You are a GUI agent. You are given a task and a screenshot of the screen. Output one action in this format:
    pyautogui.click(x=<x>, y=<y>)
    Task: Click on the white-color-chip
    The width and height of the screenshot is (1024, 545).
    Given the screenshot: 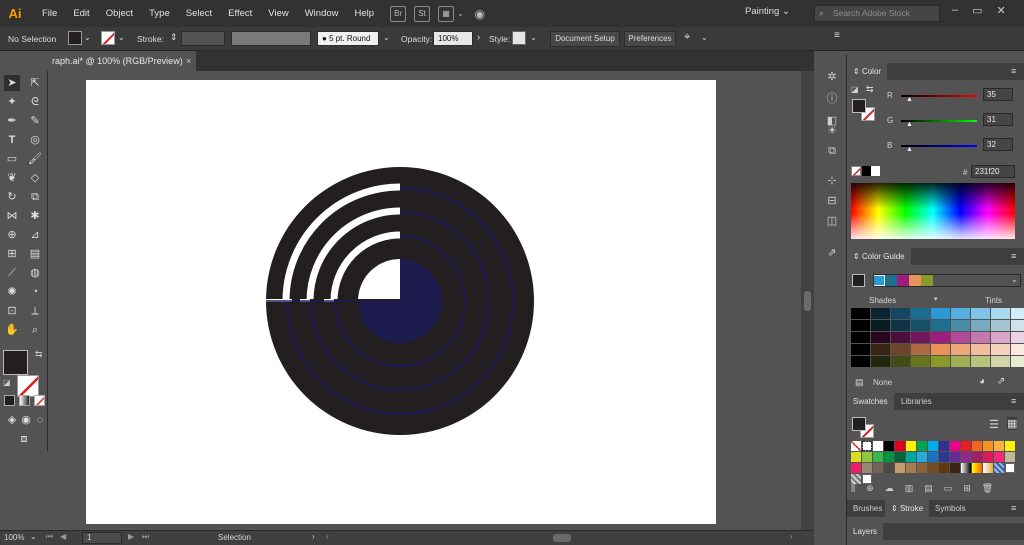 What is the action you would take?
    pyautogui.click(x=875, y=171)
    